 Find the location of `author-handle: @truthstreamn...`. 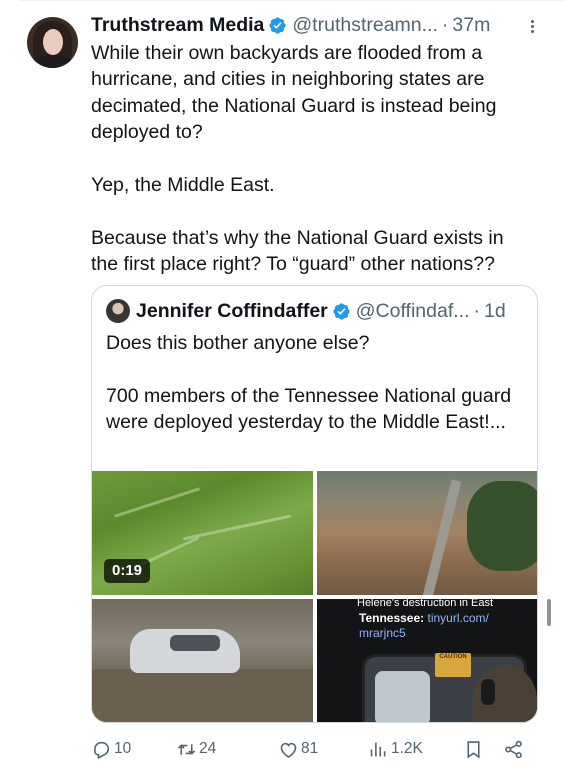

author-handle: @truthstreamn... is located at coordinates (365, 25).